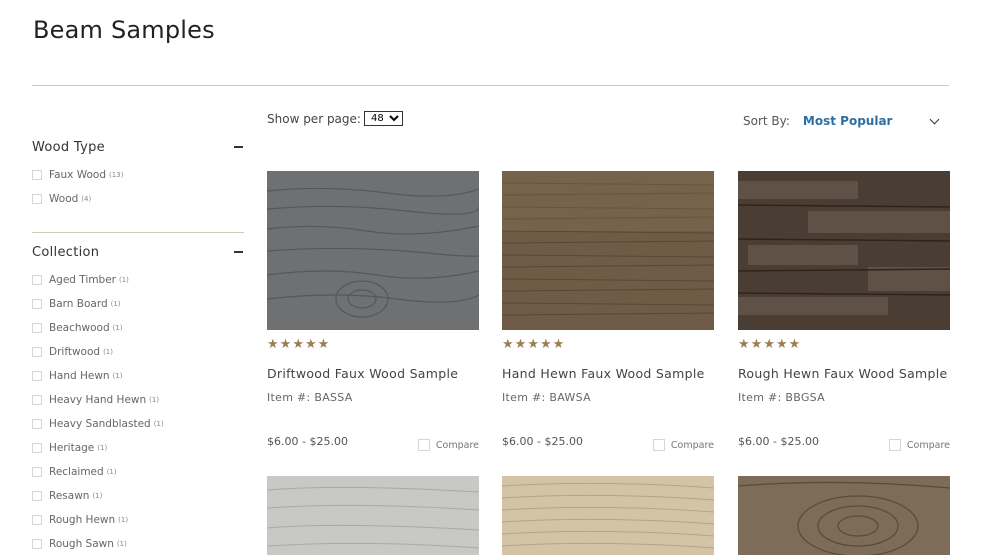 This screenshot has height=555, width=996. What do you see at coordinates (138, 280) in the screenshot?
I see `facet-item-aged-timber: Aged Timber (1)` at bounding box center [138, 280].